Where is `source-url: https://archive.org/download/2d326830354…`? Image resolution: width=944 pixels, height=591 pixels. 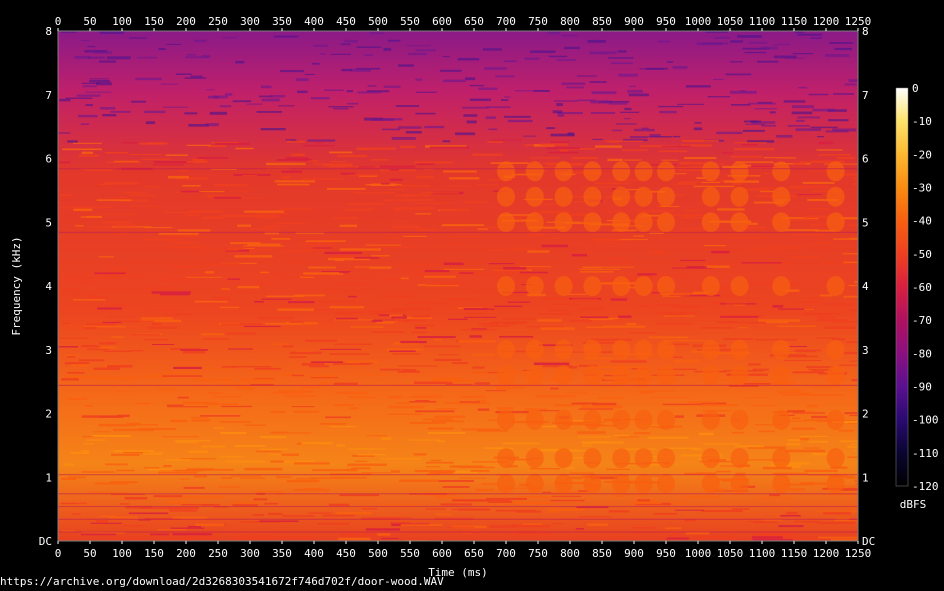
source-url: https://archive.org/download/2d326830354… is located at coordinates (222, 581).